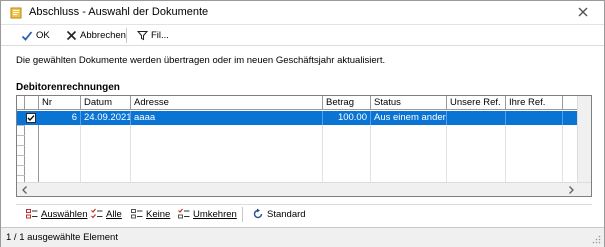 The width and height of the screenshot is (605, 247). I want to click on umkehren-button: Umkehren, so click(207, 214).